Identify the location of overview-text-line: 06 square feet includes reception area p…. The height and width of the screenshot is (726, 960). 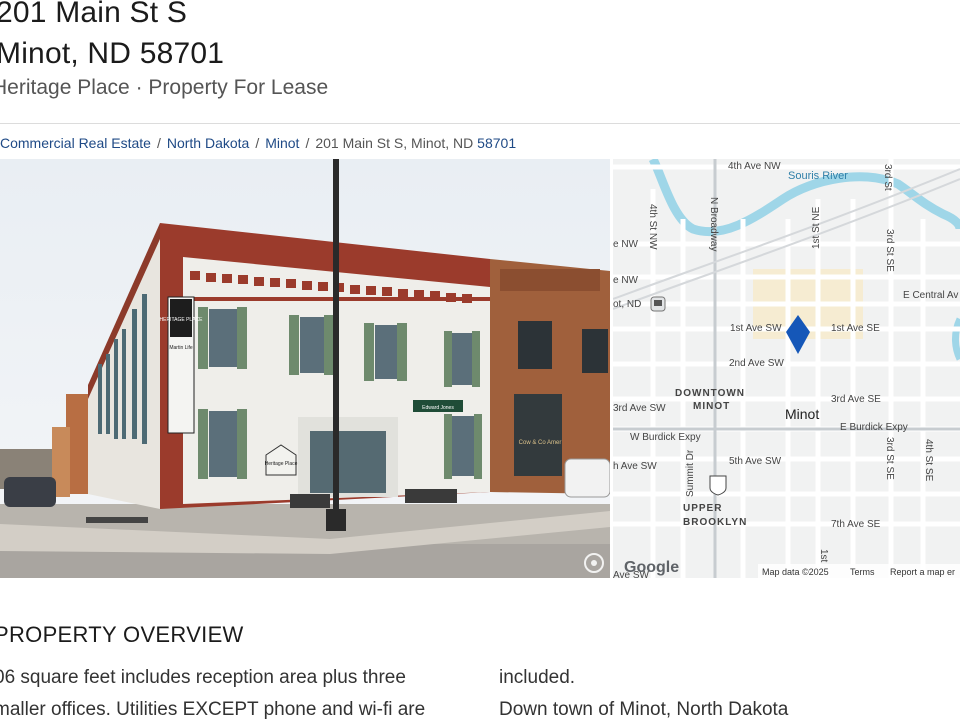
(203, 677).